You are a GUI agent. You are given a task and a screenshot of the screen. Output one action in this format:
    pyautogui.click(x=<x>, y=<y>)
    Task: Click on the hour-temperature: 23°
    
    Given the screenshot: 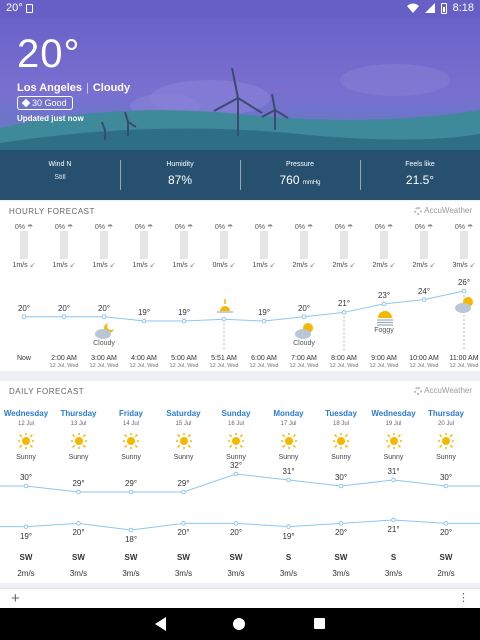 What is the action you would take?
    pyautogui.click(x=384, y=295)
    